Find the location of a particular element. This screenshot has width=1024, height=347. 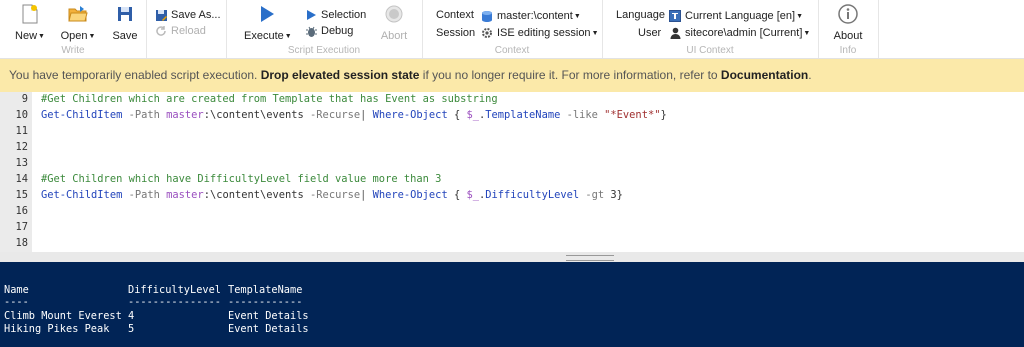

code-line: 18 is located at coordinates (512, 243).